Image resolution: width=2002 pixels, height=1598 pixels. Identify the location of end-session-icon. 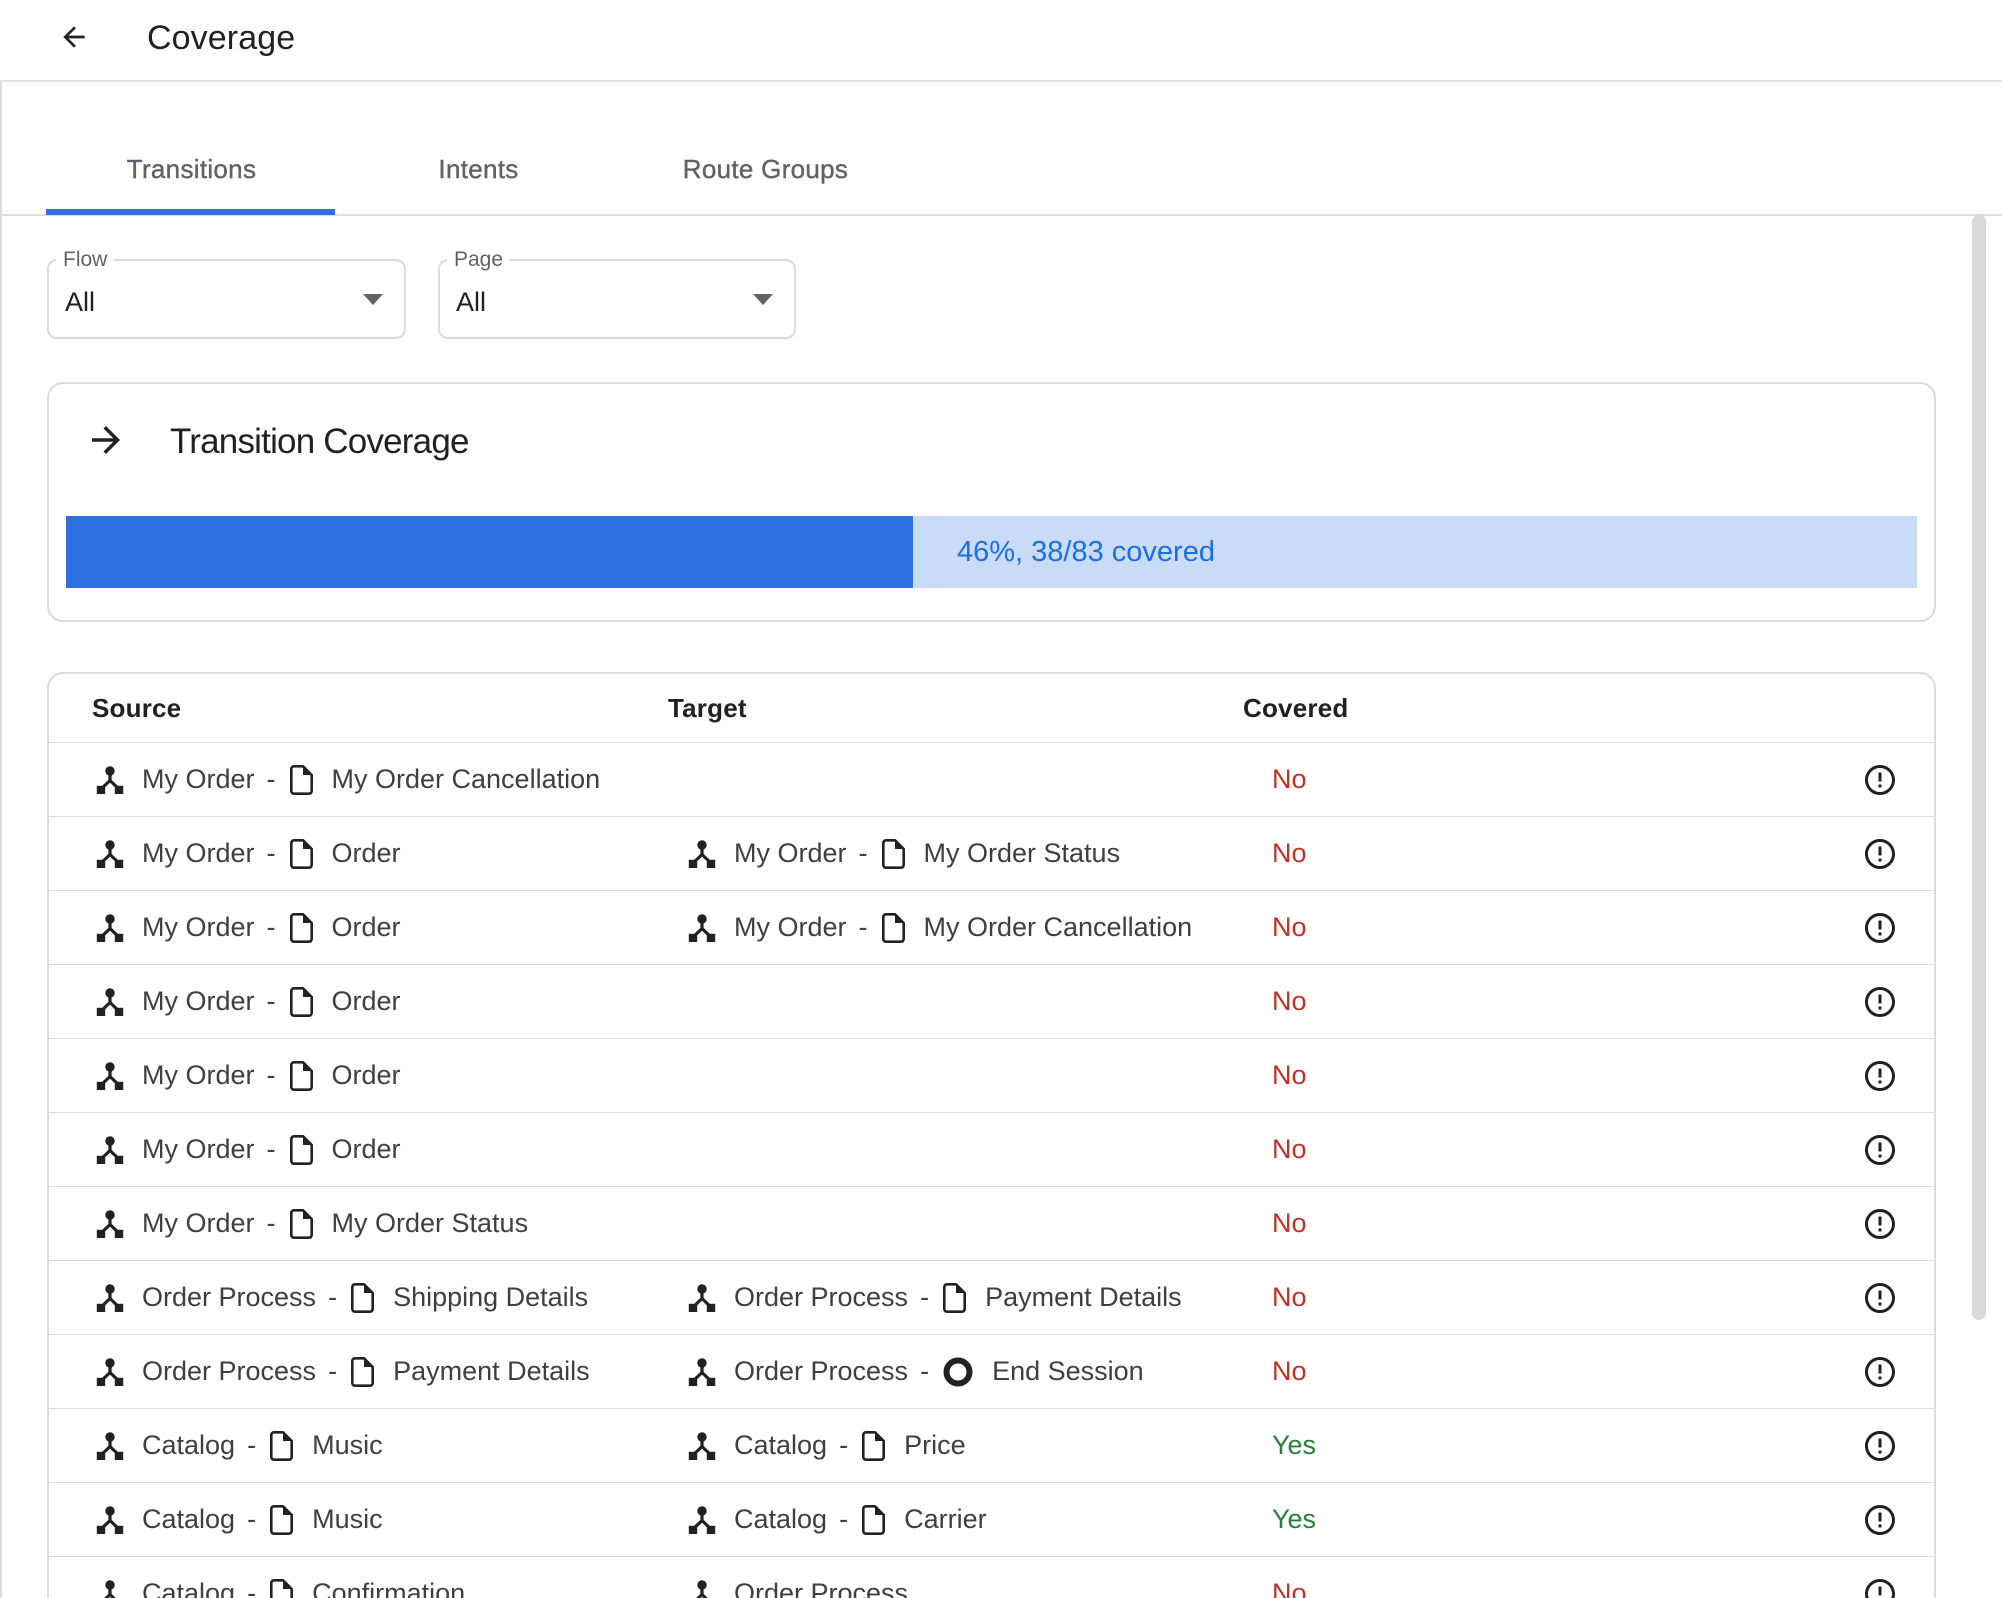
(958, 1372).